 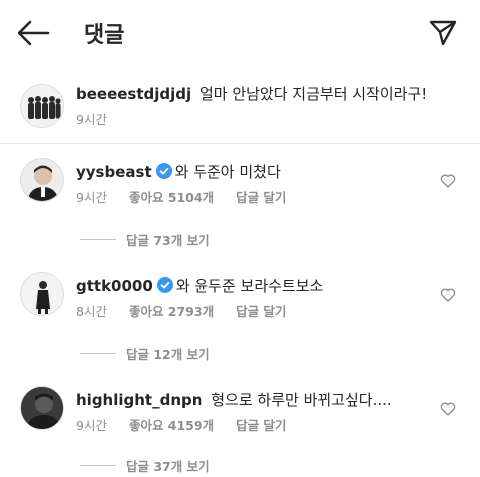 I want to click on likes-count: 좋아요 4159개, so click(x=171, y=426).